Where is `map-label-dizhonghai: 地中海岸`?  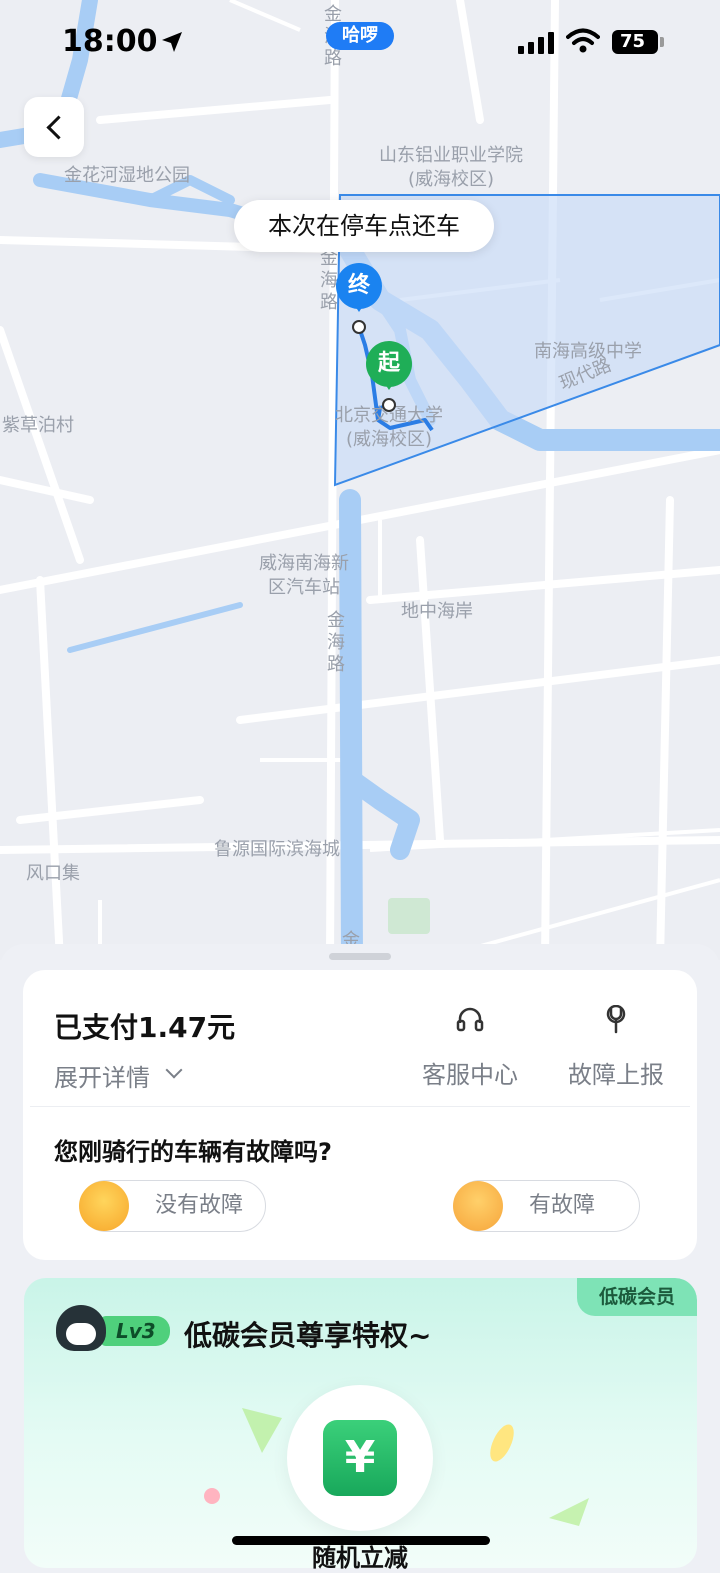
map-label-dizhonghai: 地中海岸 is located at coordinates (437, 611).